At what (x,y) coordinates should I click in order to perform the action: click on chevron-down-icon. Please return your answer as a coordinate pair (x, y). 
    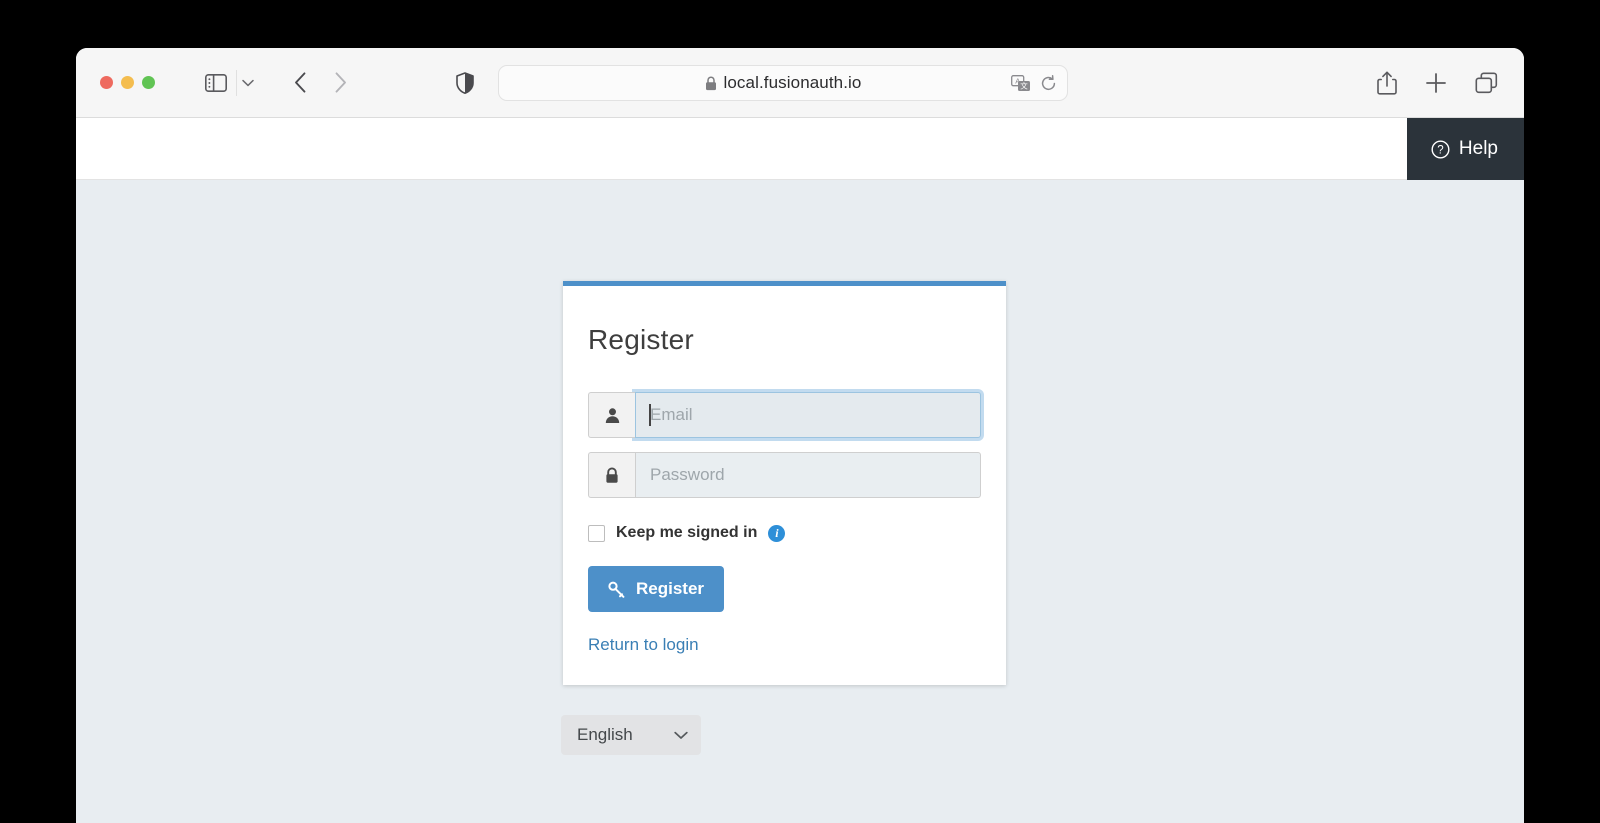
    Looking at the image, I should click on (681, 735).